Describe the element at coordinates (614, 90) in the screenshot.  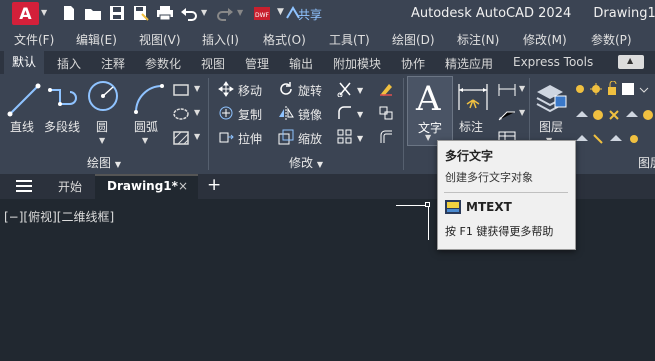
I see `layer-state-icons` at that location.